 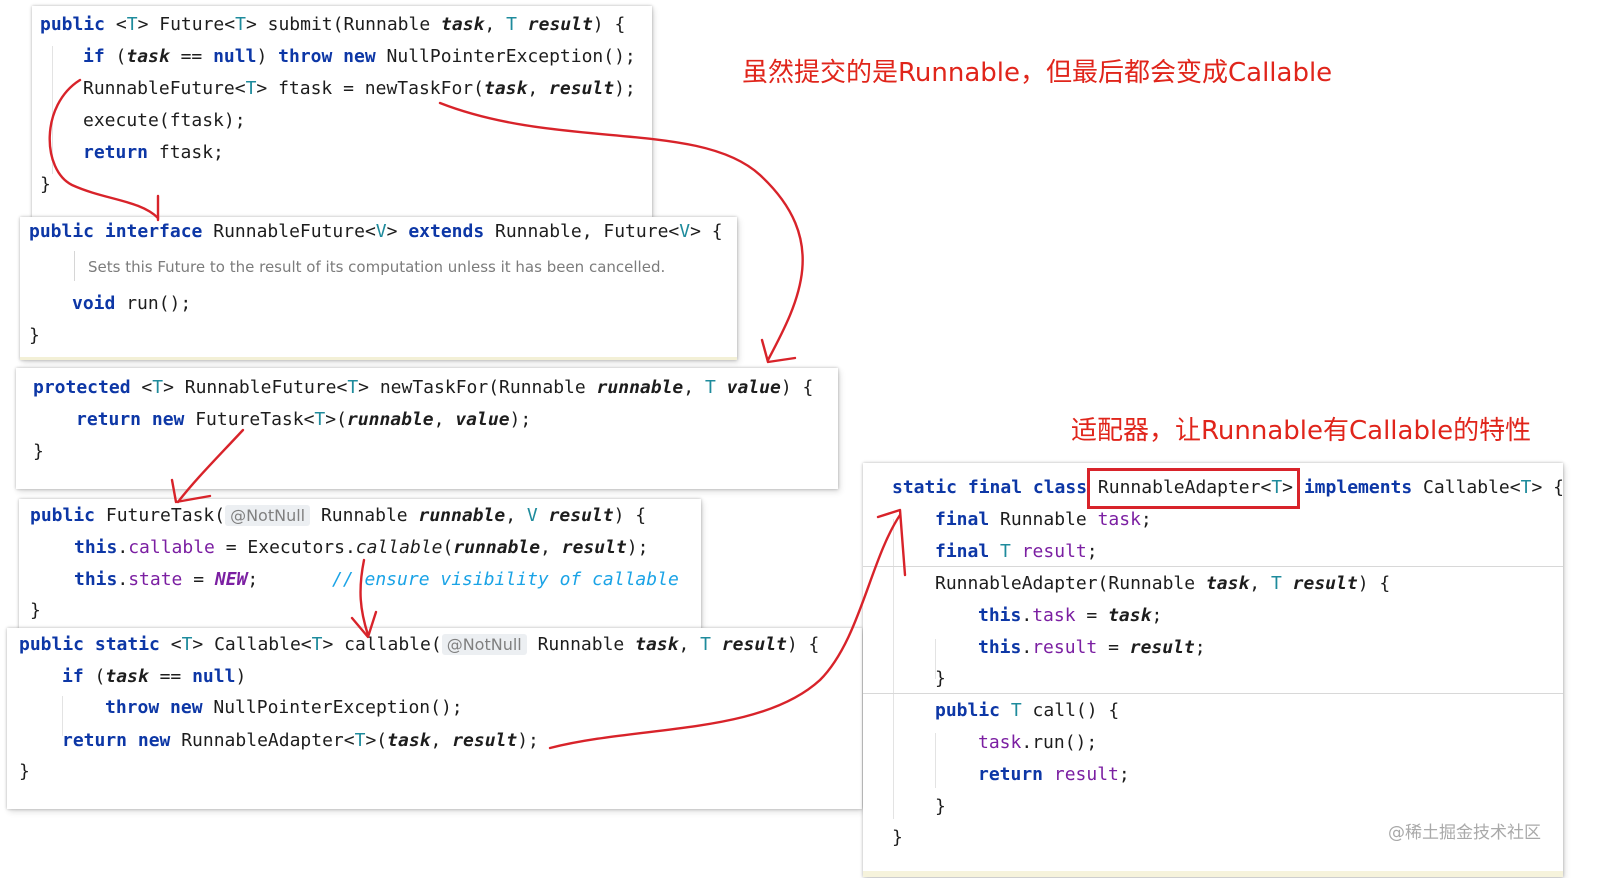 What do you see at coordinates (778, 351) in the screenshot?
I see `arrowhead` at bounding box center [778, 351].